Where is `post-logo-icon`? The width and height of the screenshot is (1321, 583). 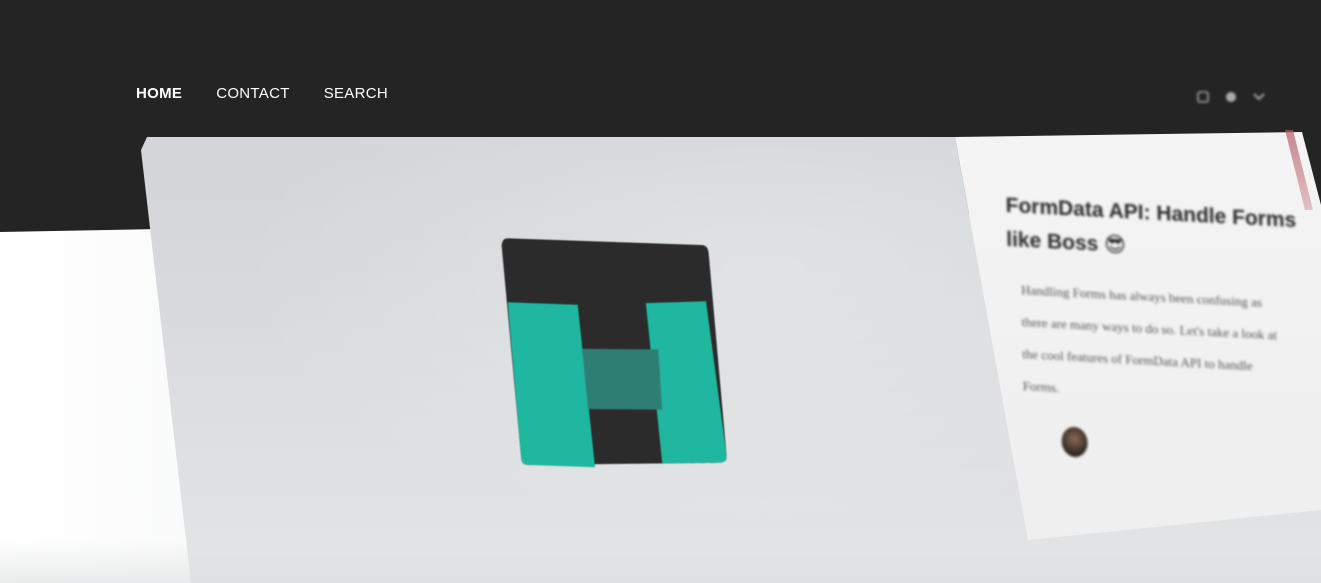 post-logo-icon is located at coordinates (614, 353).